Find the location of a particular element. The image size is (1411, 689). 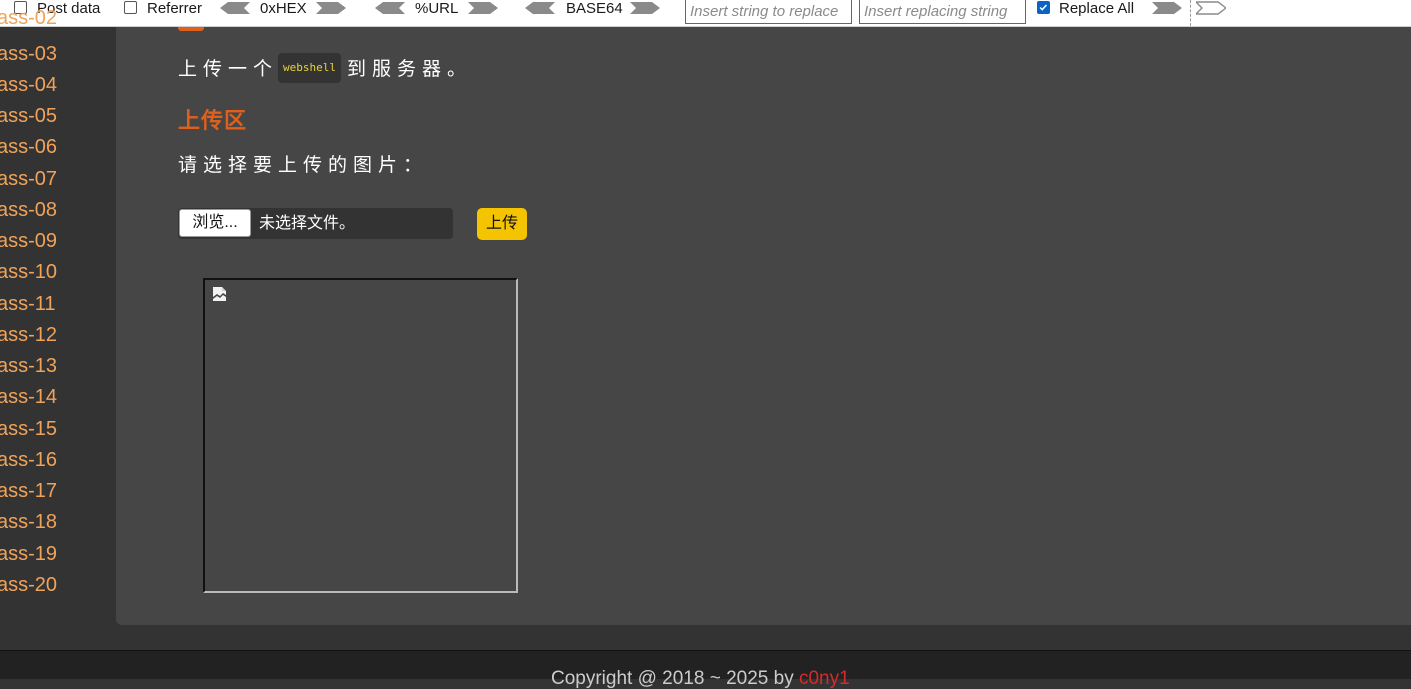

sidebar-item-pass-16: ass-16 is located at coordinates (28, 460).